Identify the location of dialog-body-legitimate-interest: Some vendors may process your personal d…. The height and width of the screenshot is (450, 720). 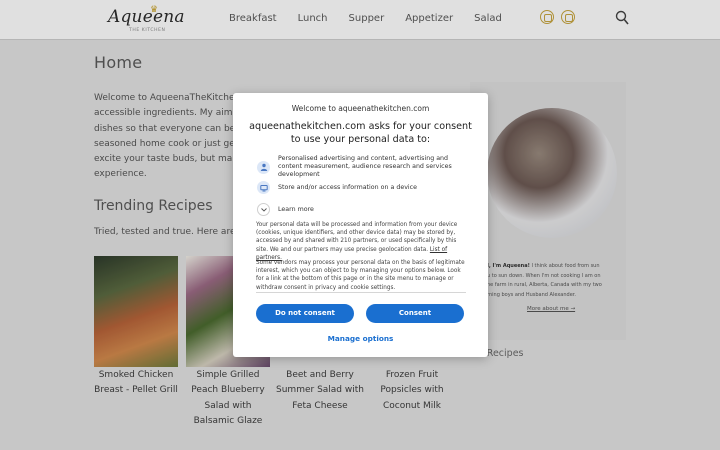
(360, 275).